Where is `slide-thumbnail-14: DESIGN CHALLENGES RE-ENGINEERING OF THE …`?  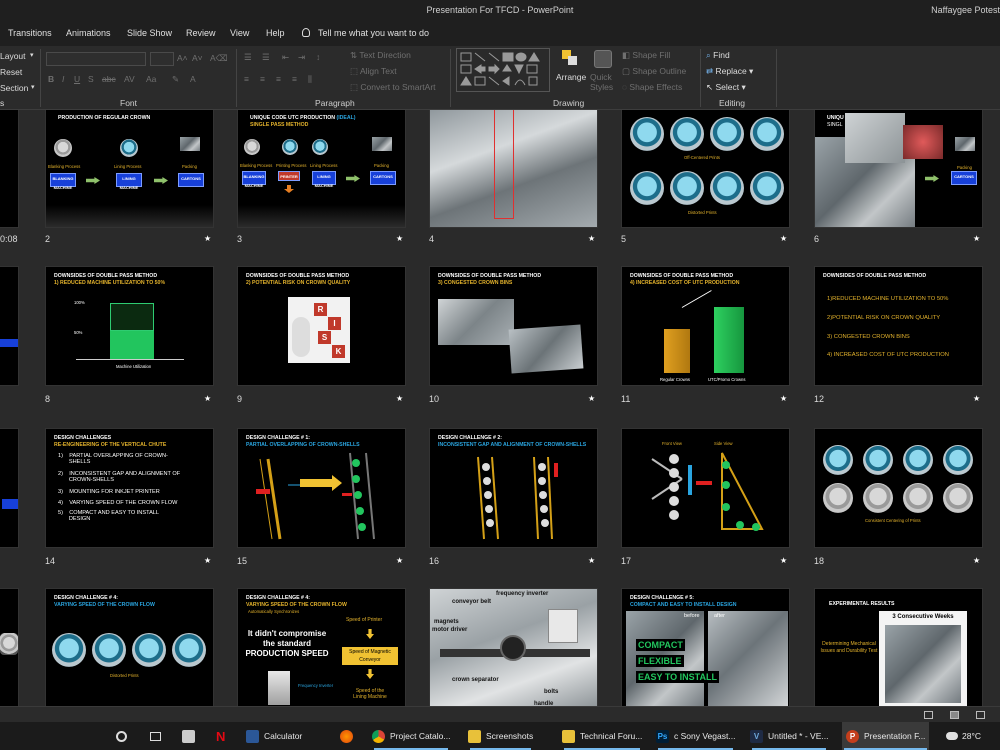
slide-thumbnail-14: DESIGN CHALLENGES RE-ENGINEERING OF THE … is located at coordinates (129, 488).